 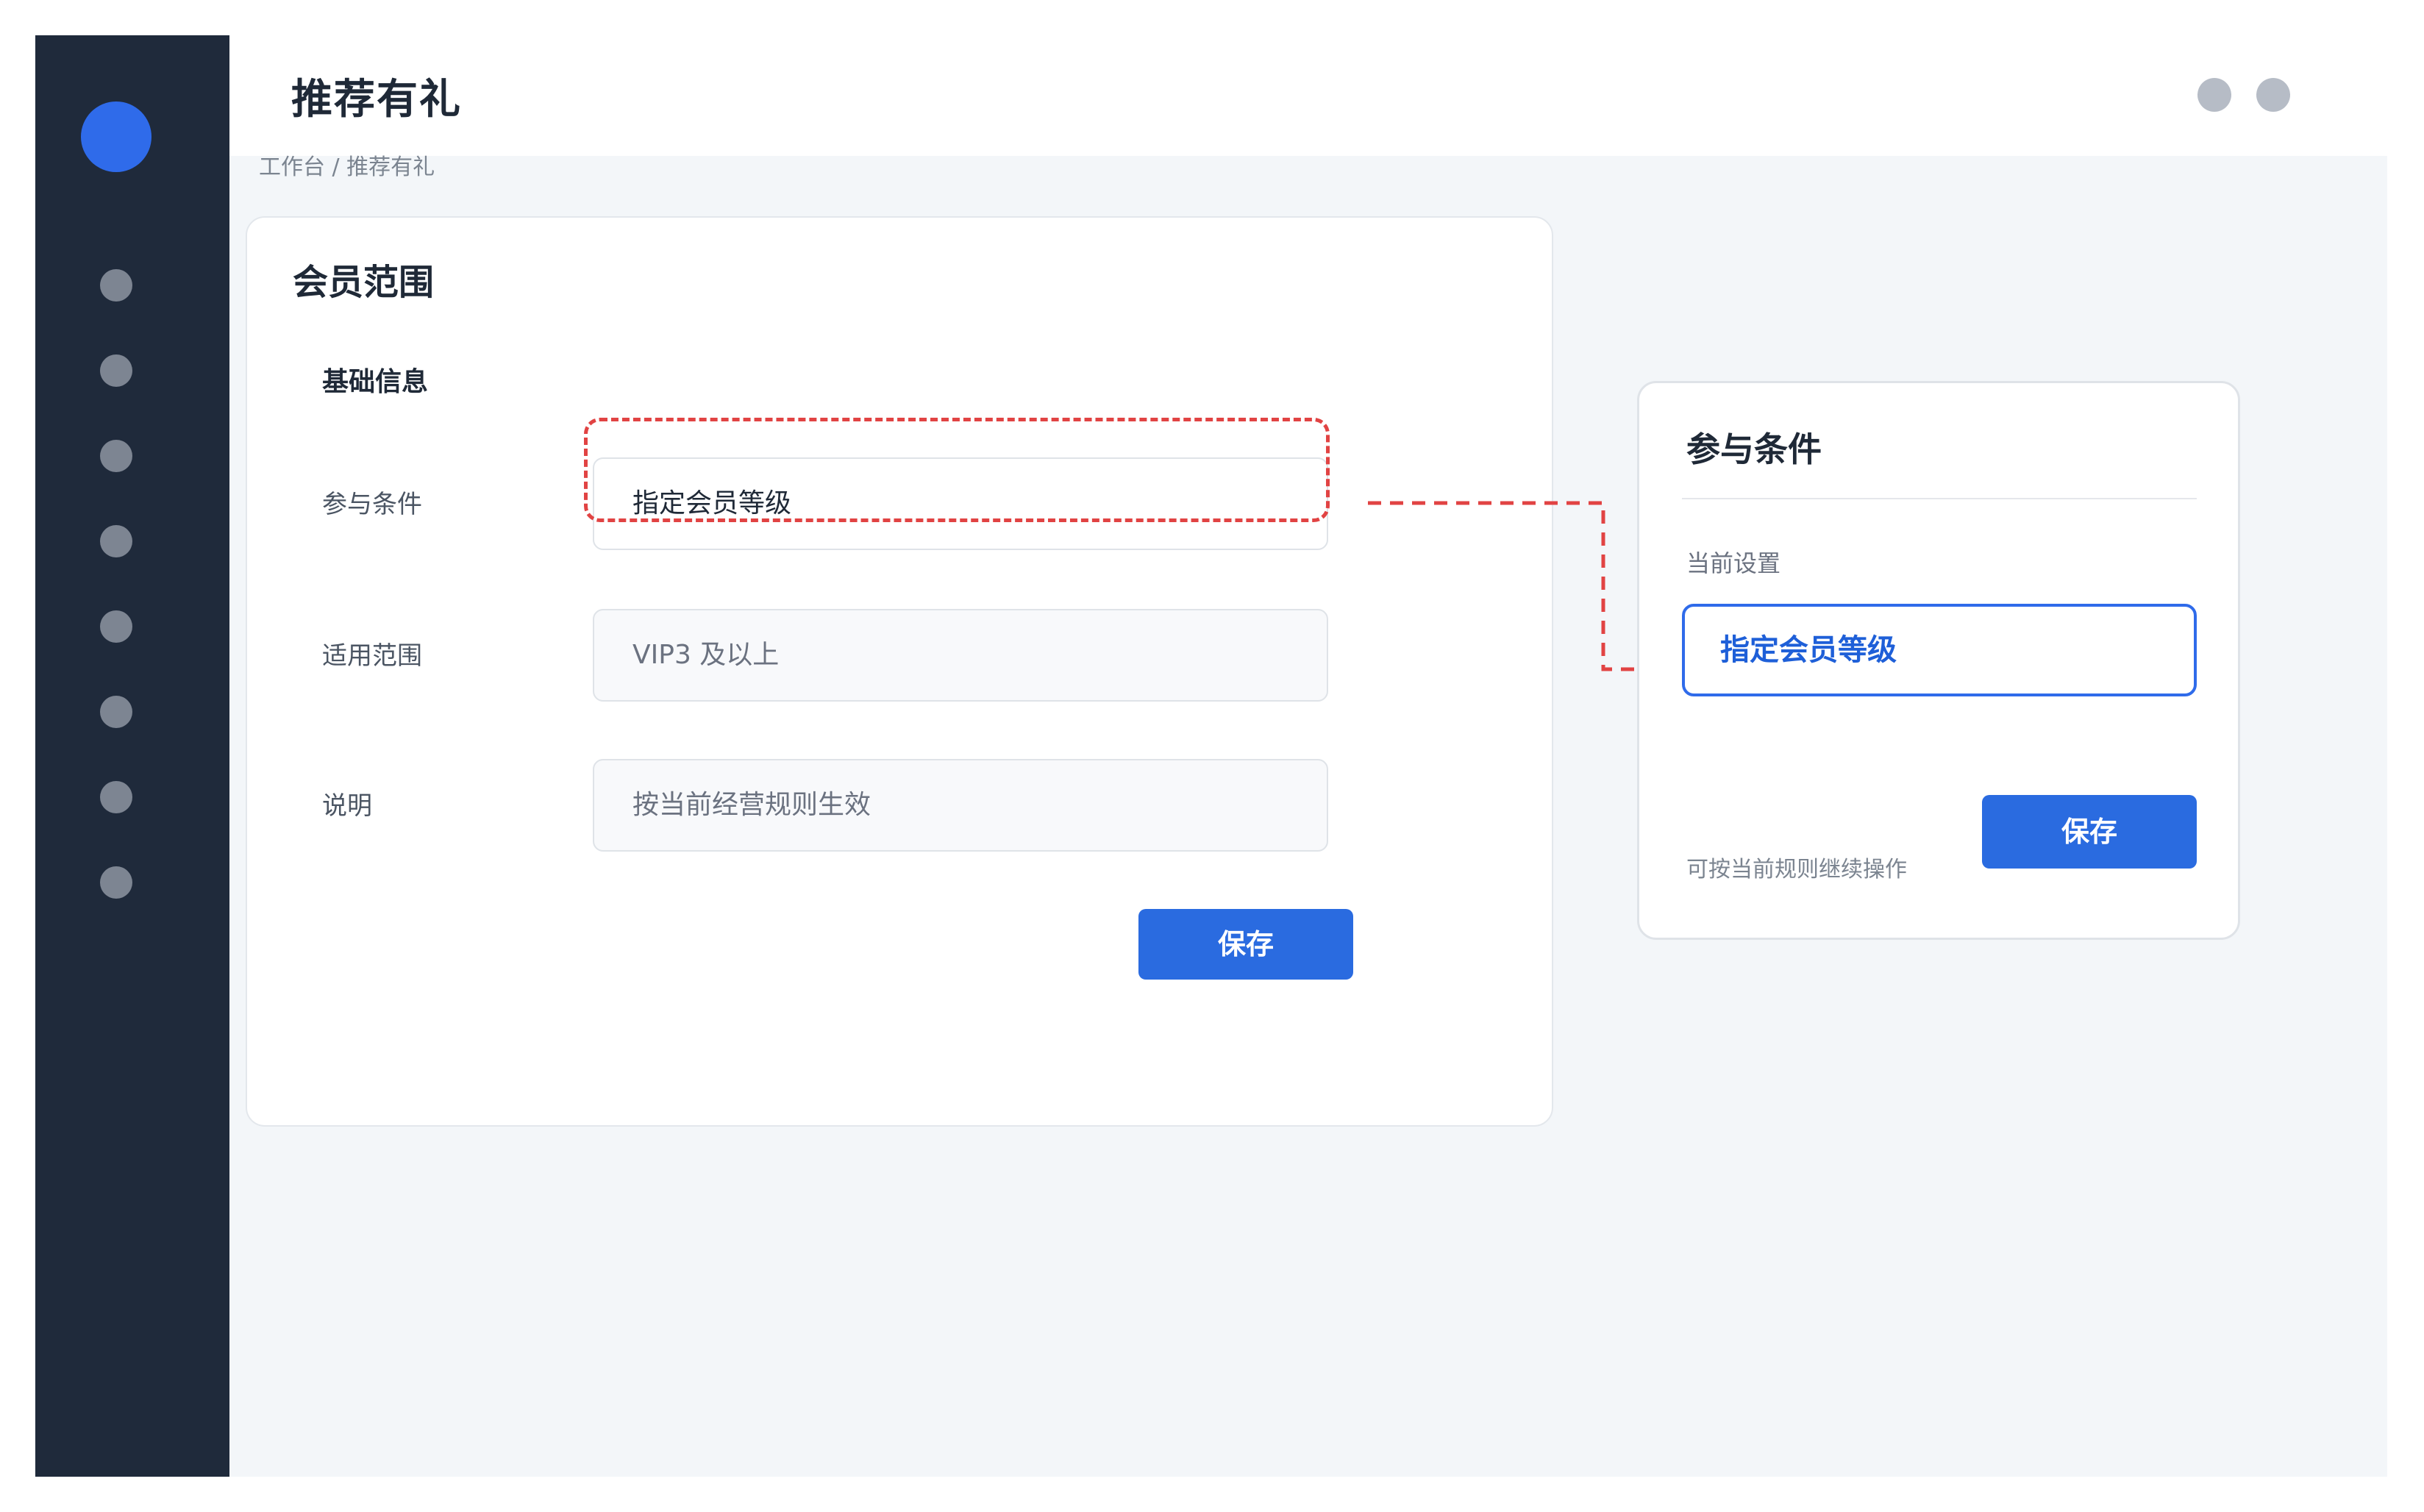 I want to click on applicable-scope-field: VIP3 及以上, so click(x=960, y=656).